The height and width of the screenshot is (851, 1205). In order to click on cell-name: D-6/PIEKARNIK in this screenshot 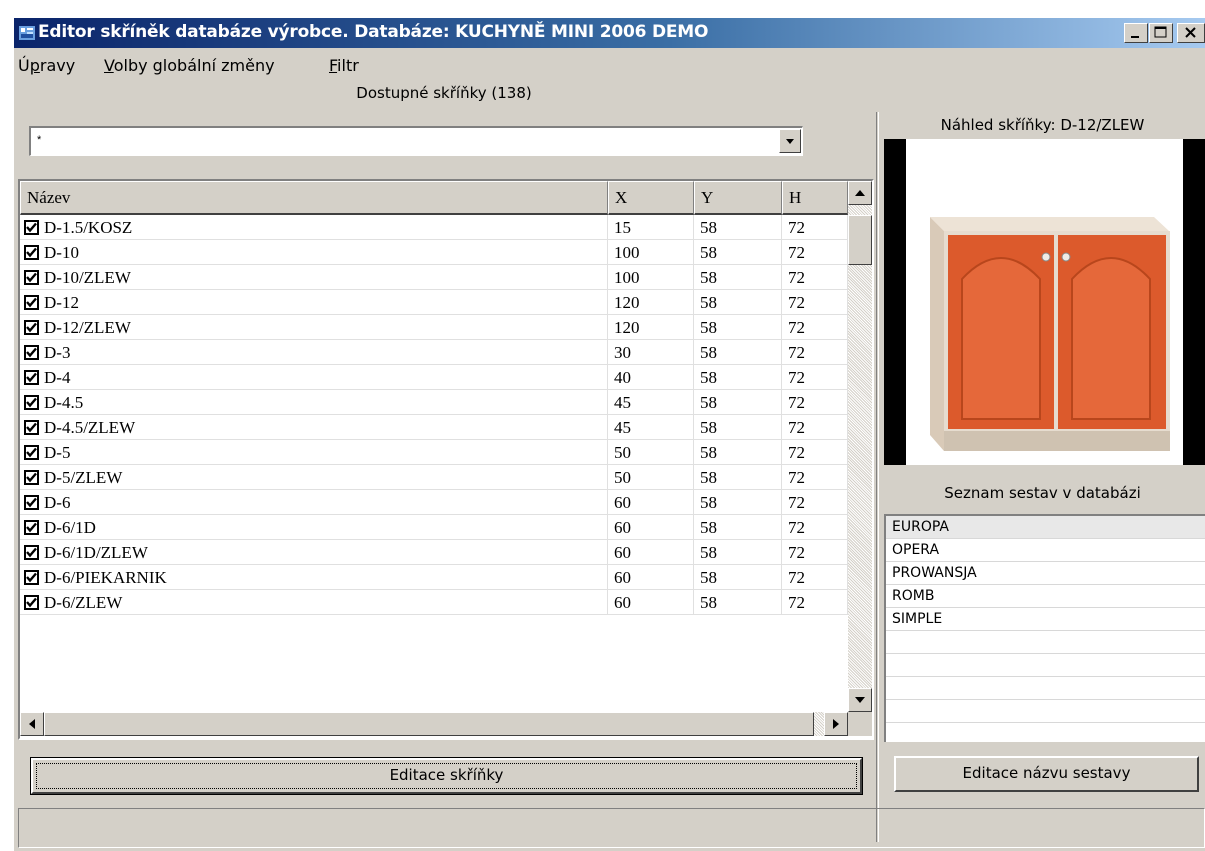, I will do `click(314, 577)`.